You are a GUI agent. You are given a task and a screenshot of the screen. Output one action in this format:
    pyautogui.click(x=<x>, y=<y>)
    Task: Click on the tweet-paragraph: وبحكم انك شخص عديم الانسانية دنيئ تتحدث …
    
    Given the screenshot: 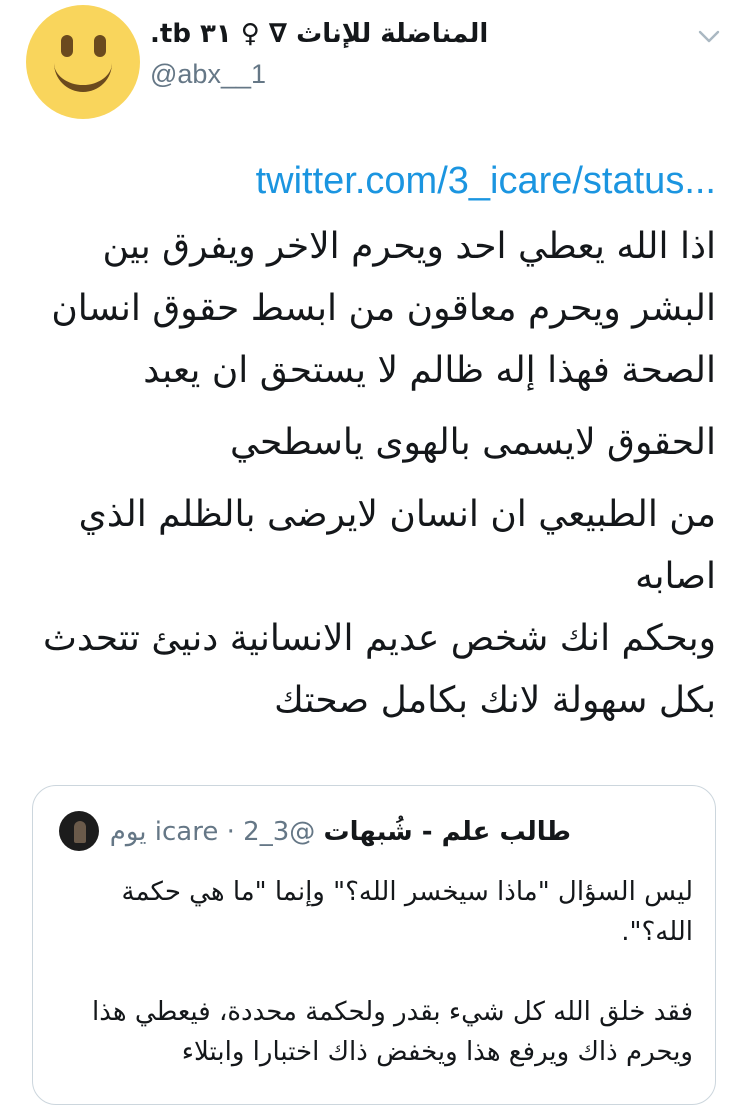 What is the action you would take?
    pyautogui.click(x=379, y=669)
    